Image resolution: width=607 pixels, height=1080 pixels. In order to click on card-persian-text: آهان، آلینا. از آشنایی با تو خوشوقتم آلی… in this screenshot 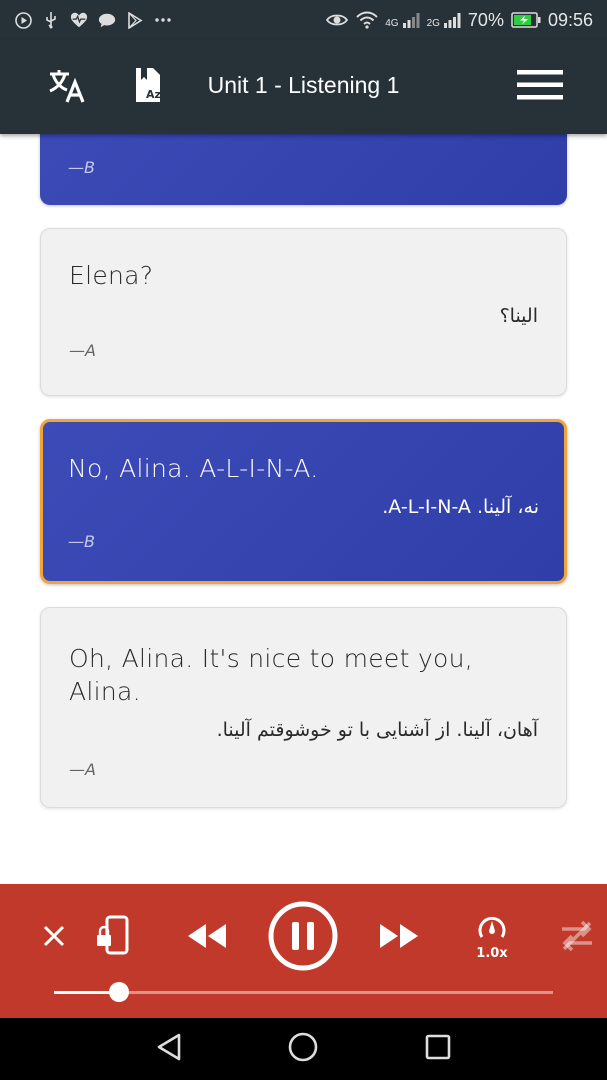, I will do `click(377, 730)`.